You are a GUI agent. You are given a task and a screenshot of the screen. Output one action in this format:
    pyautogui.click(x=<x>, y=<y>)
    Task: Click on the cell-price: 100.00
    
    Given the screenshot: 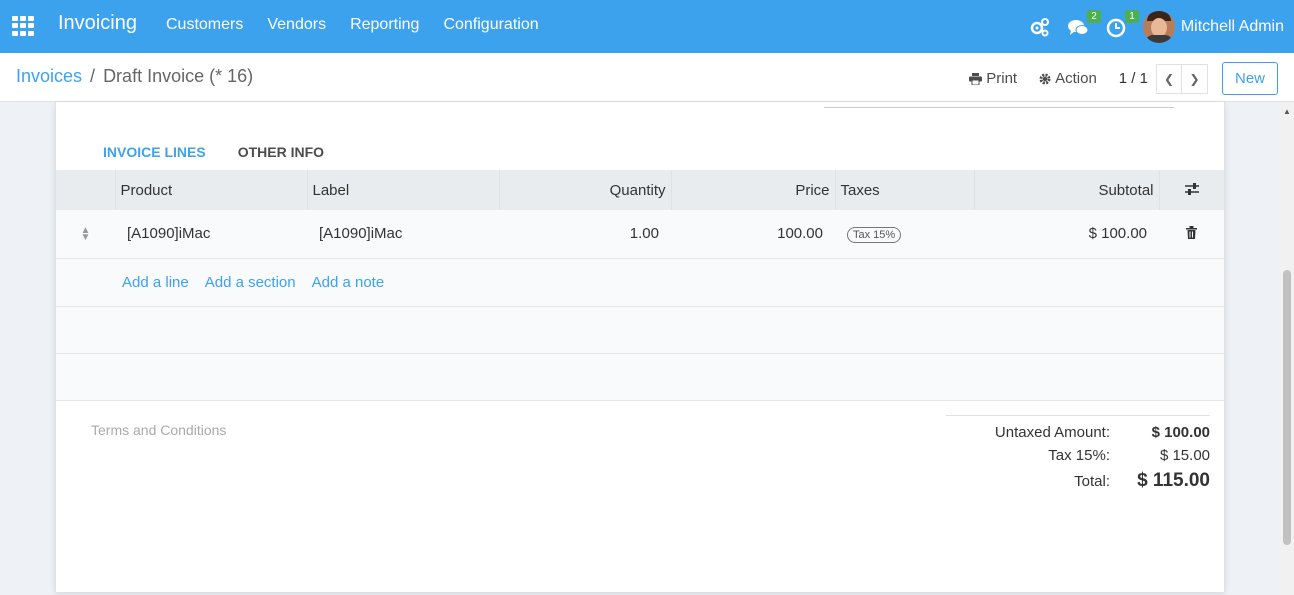 What is the action you would take?
    pyautogui.click(x=753, y=234)
    